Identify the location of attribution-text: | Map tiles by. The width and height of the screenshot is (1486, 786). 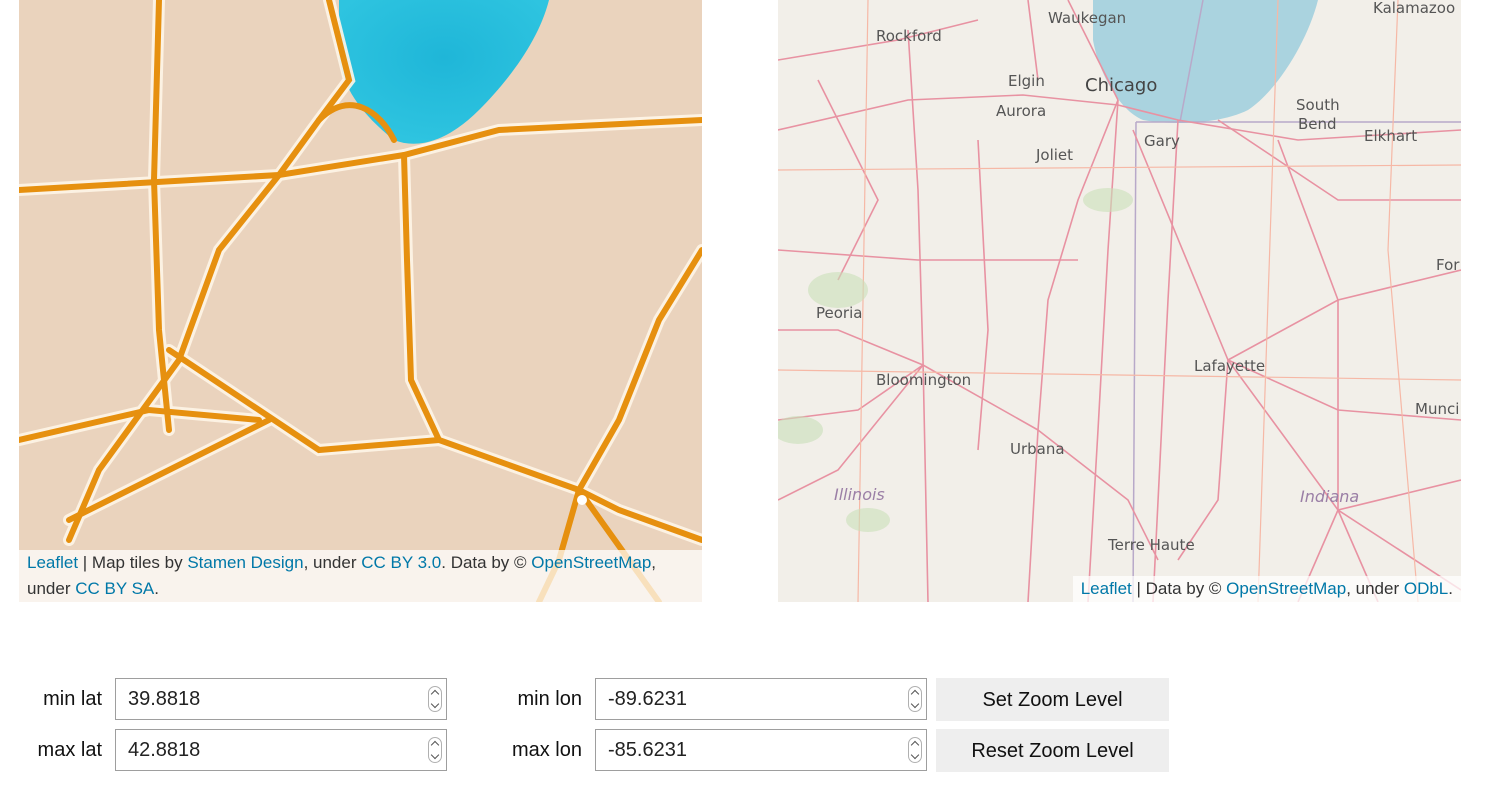
(133, 562).